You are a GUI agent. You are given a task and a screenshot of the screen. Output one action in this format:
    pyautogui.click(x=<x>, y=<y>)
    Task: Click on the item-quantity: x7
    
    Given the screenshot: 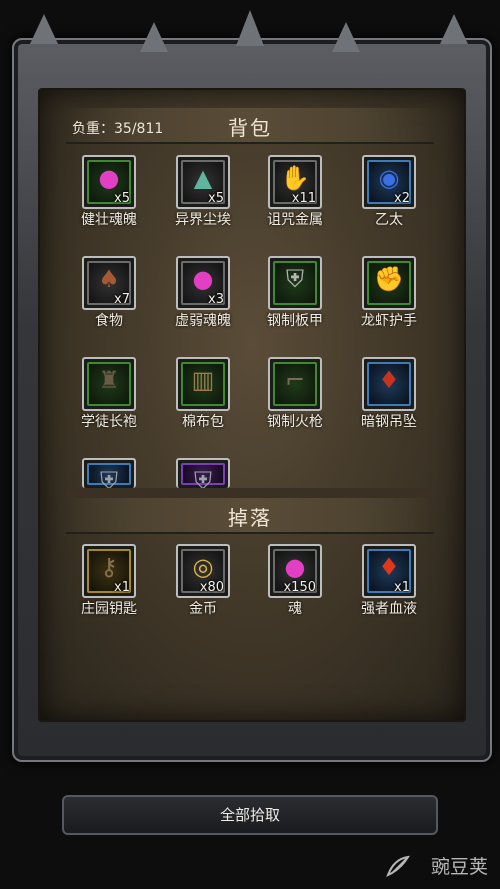 What is the action you would take?
    pyautogui.click(x=122, y=299)
    